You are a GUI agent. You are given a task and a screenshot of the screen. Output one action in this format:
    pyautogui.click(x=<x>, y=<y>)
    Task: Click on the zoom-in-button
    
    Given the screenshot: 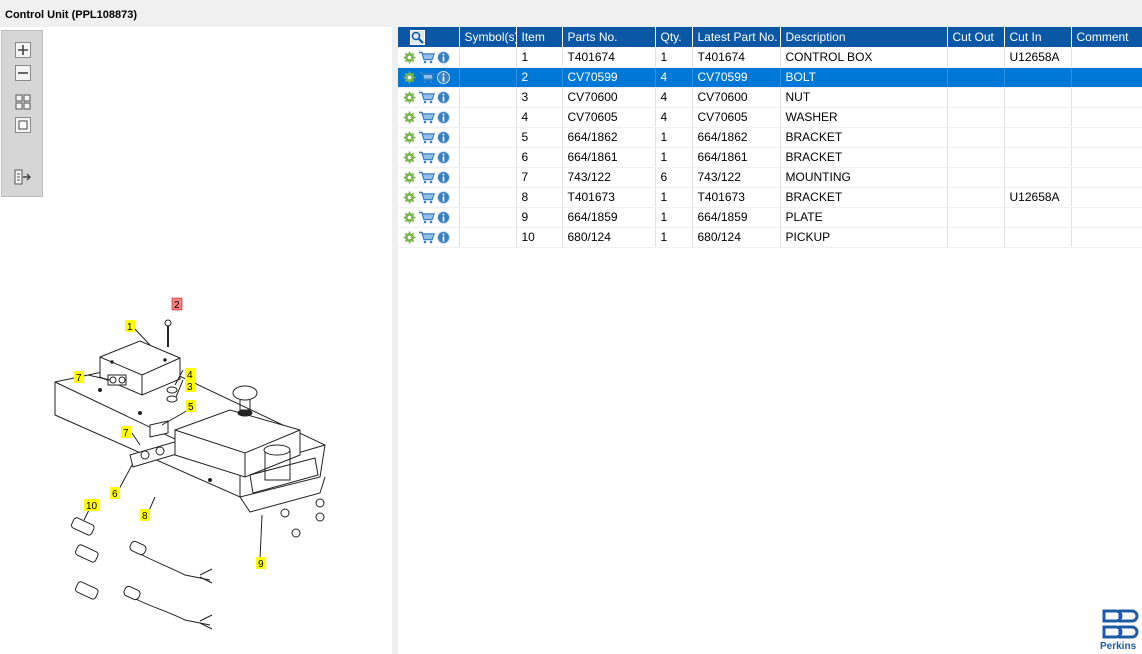 What is the action you would take?
    pyautogui.click(x=22, y=49)
    